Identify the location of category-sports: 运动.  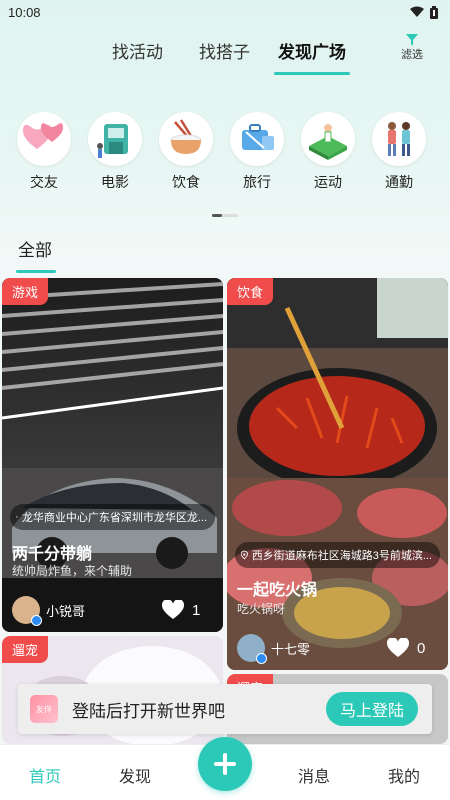
(328, 152).